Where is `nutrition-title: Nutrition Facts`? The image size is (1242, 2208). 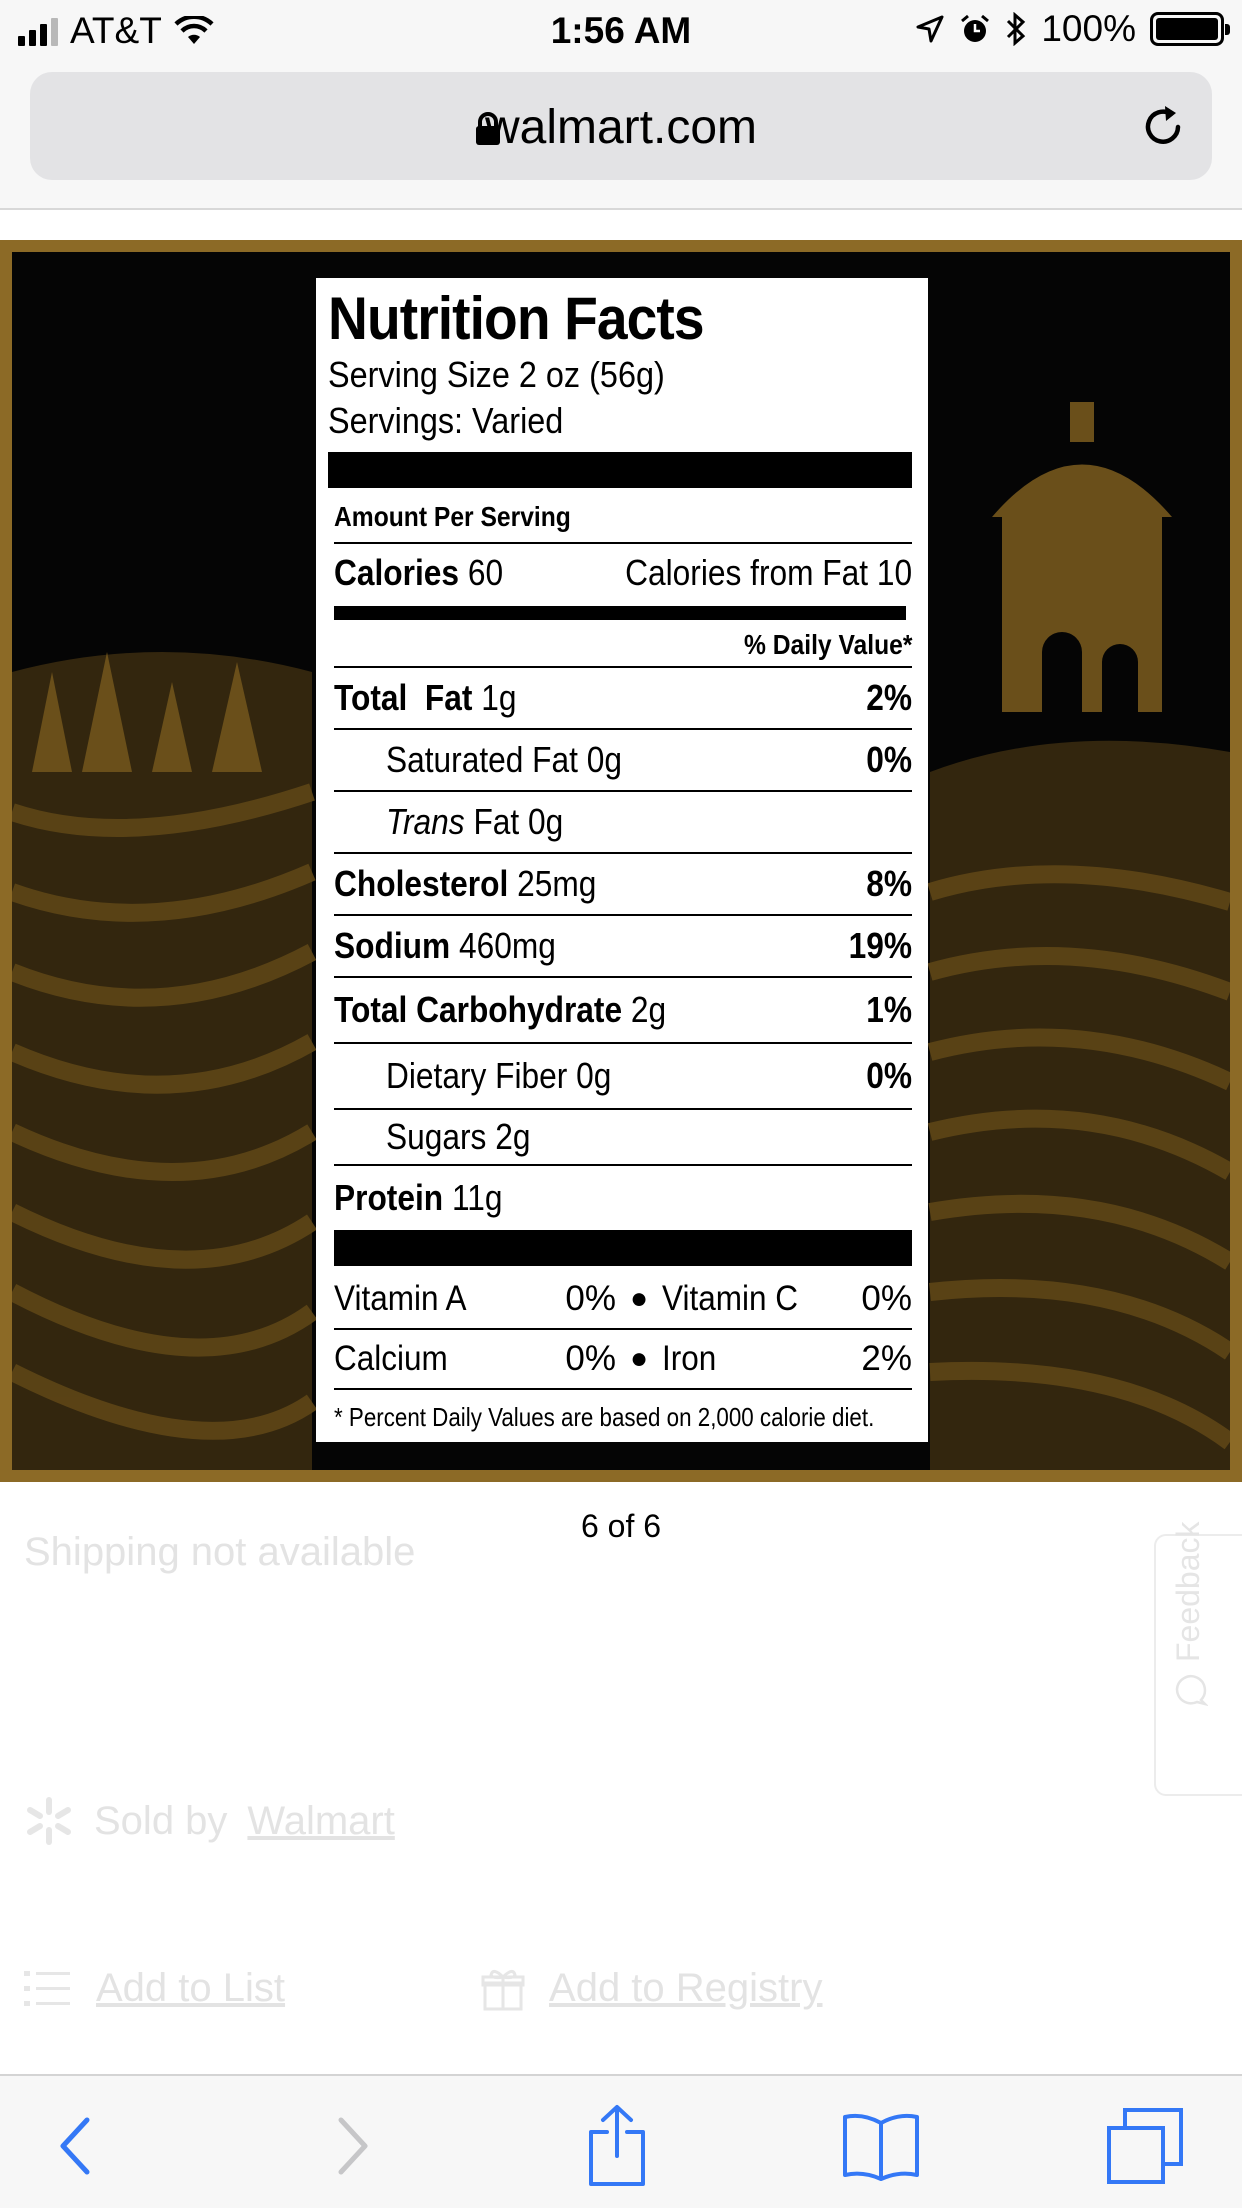 nutrition-title: Nutrition Facts is located at coordinates (516, 318).